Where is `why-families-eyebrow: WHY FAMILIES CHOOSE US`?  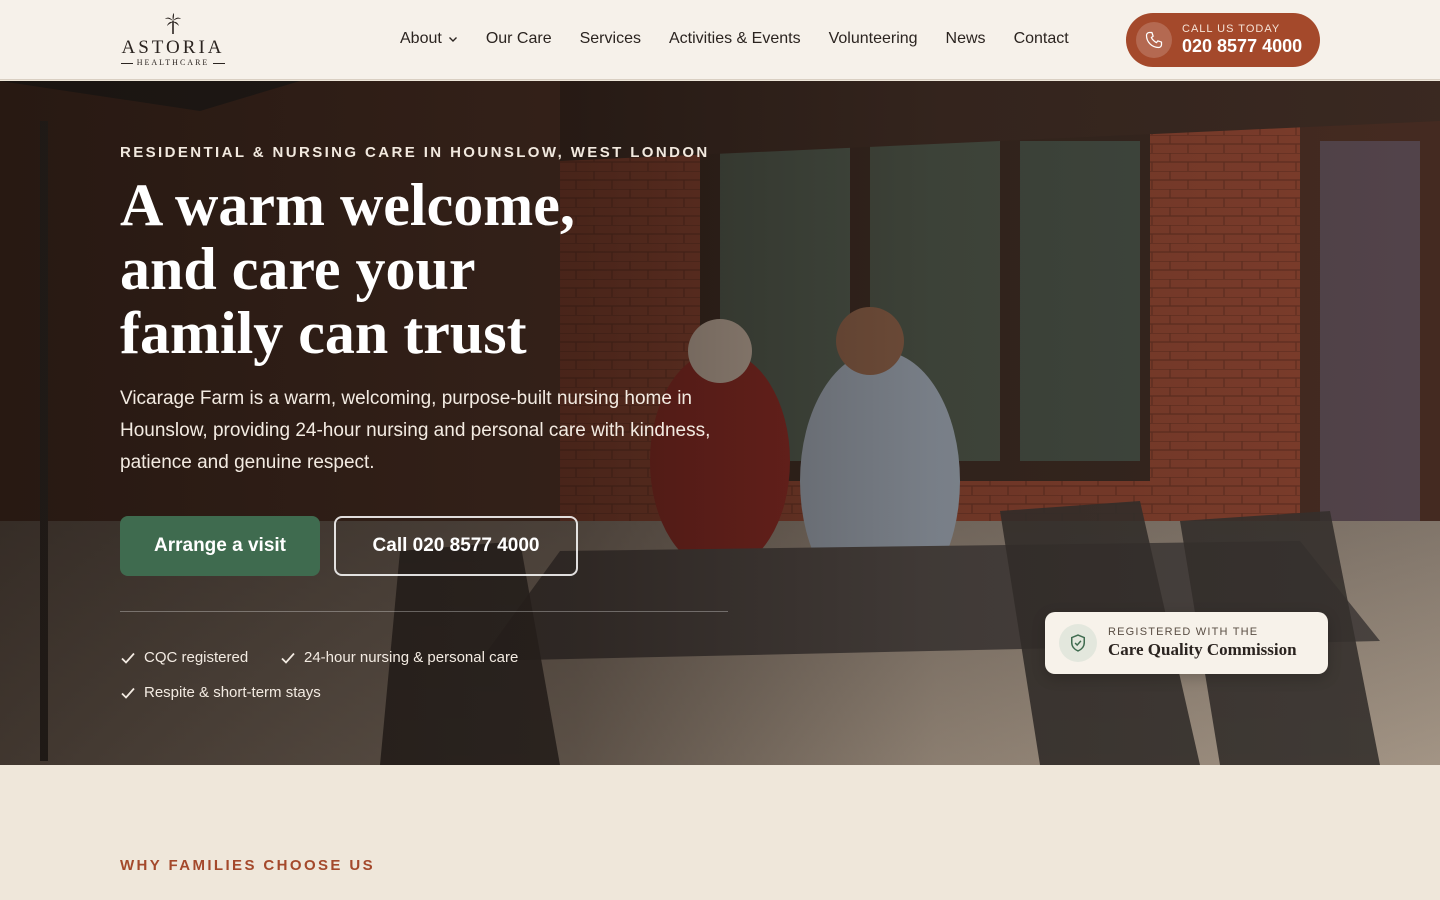
why-families-eyebrow: WHY FAMILIES CHOOSE US is located at coordinates (248, 865).